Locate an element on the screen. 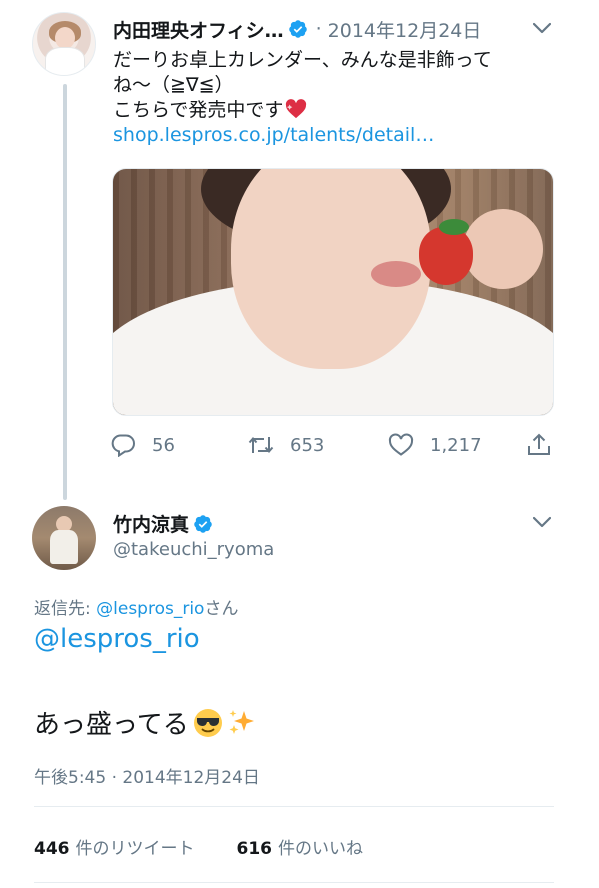 The height and width of the screenshot is (888, 599). sunglasses-face-emoji is located at coordinates (207, 722).